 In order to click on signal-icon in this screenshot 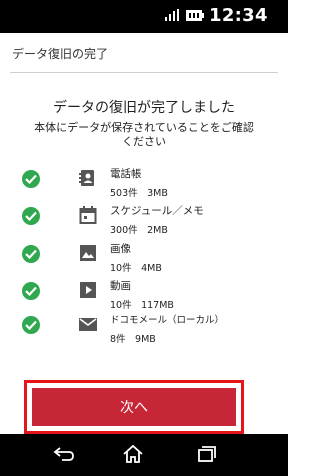, I will do `click(172, 15)`.